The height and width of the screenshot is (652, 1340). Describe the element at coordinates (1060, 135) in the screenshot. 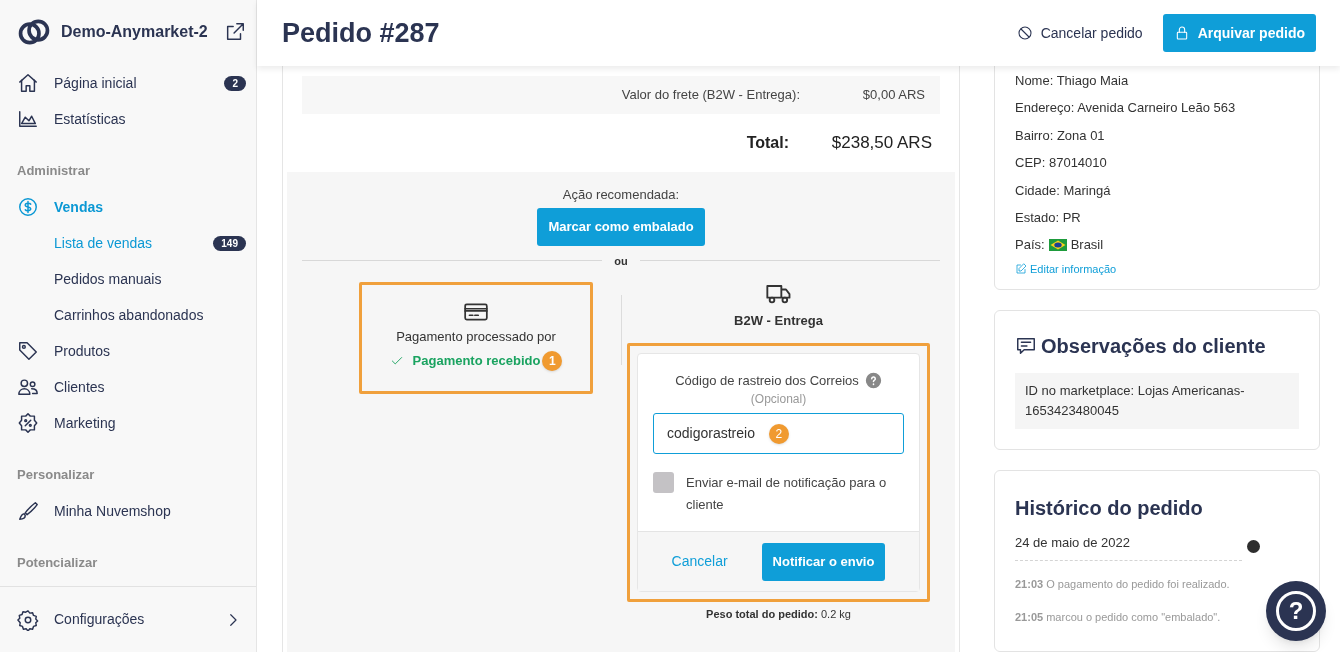

I see `customer-detail: Bairro: Zona 01` at that location.